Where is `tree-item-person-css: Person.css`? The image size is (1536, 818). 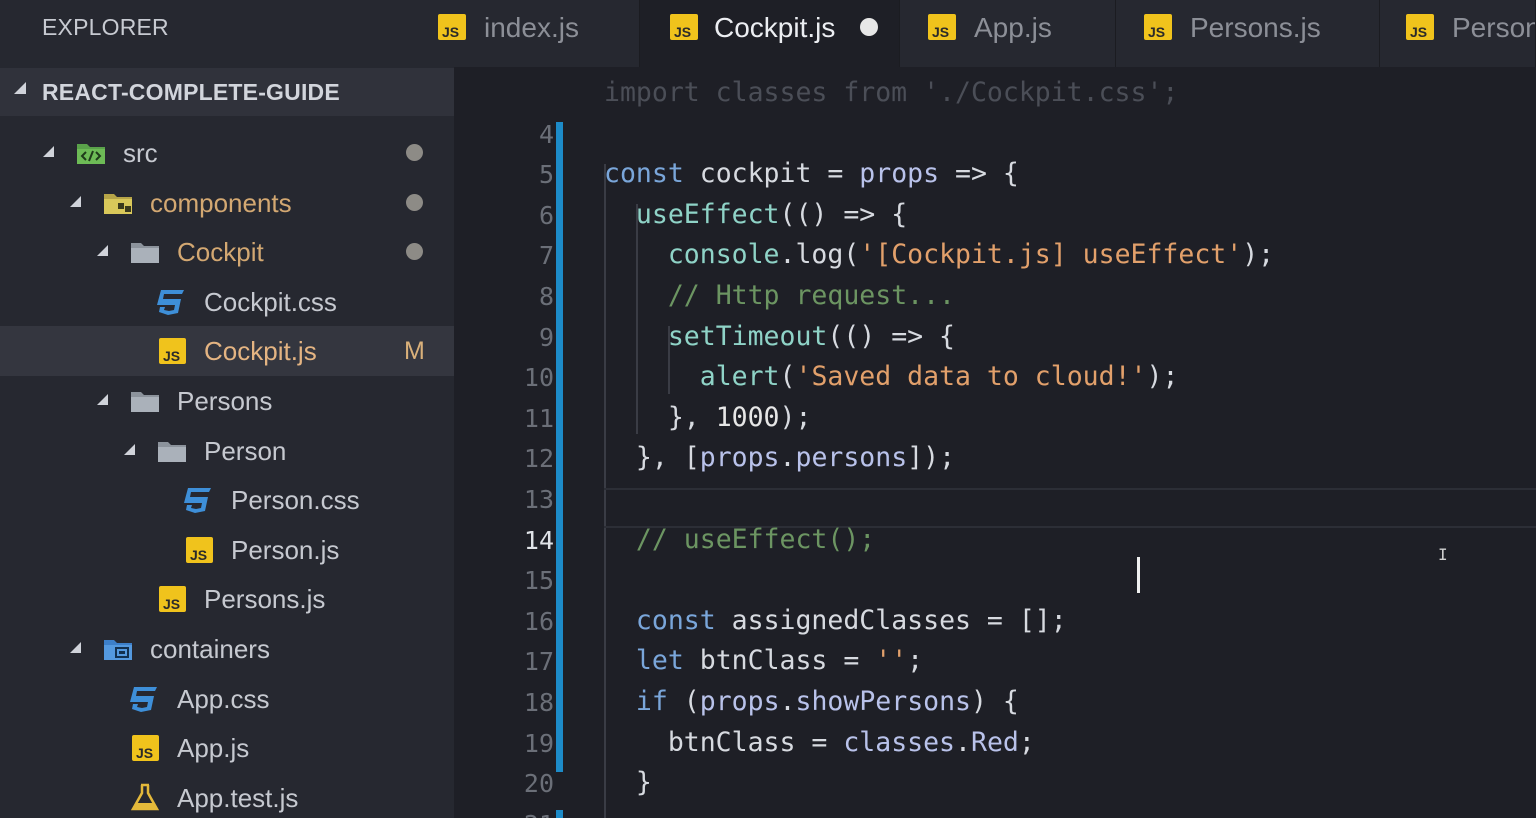 tree-item-person-css: Person.css is located at coordinates (227, 500).